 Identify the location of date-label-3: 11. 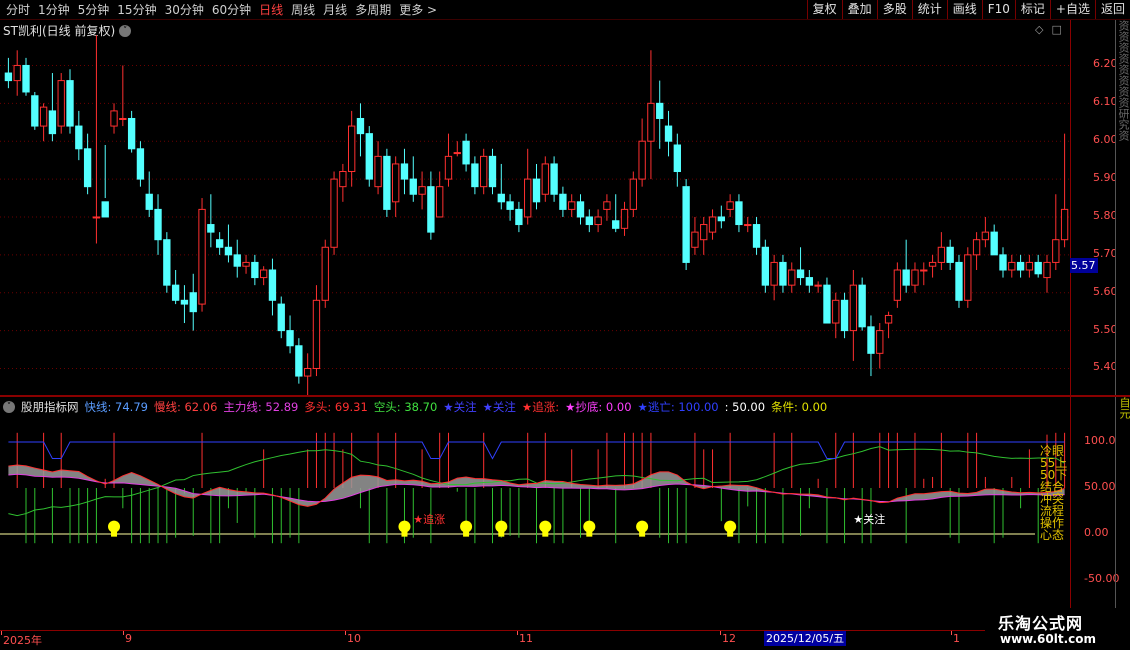
(526, 638).